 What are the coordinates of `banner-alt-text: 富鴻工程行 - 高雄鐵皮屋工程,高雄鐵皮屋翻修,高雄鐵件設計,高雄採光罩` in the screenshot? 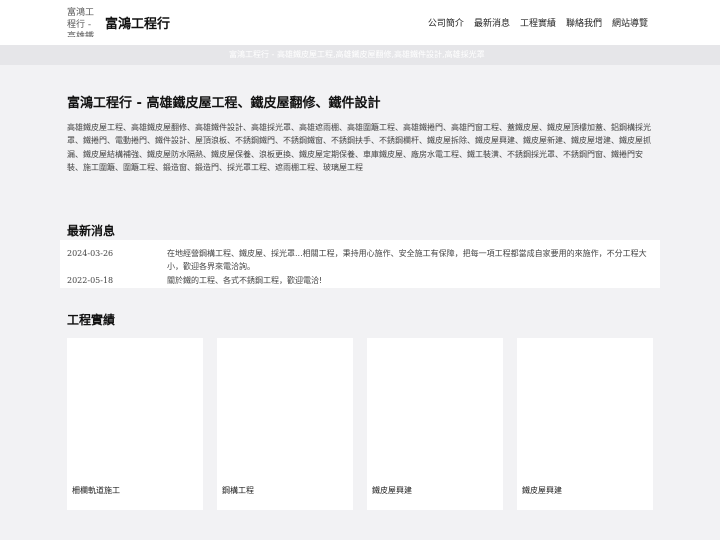 It's located at (357, 54).